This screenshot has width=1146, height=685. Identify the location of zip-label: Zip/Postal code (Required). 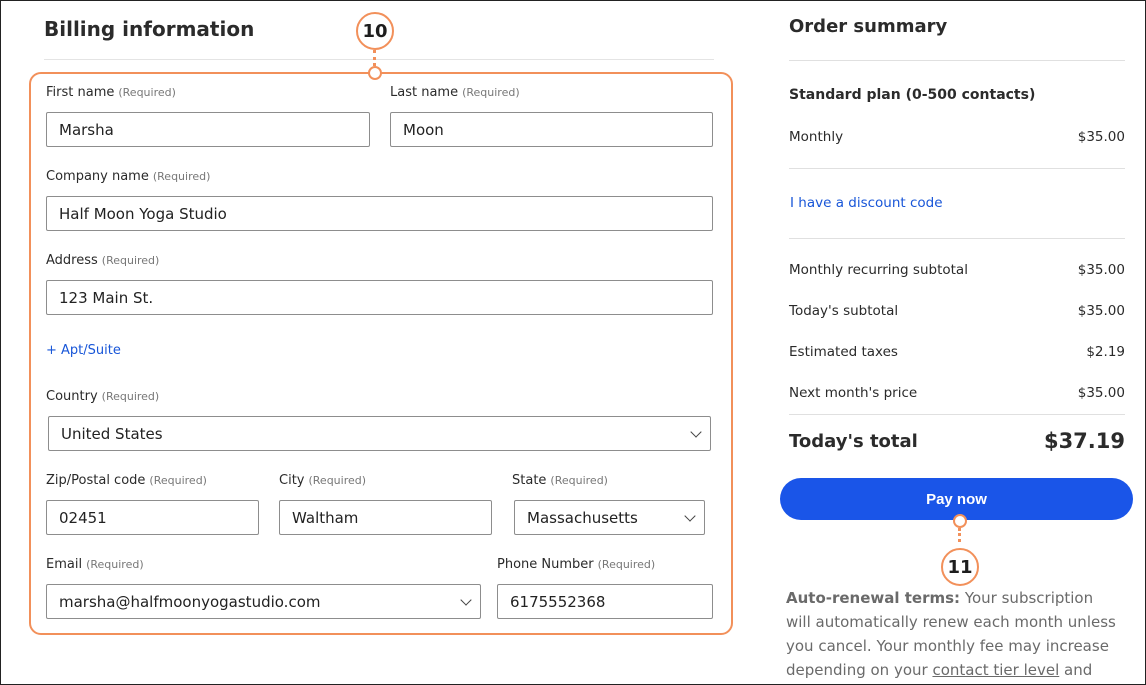
(126, 480).